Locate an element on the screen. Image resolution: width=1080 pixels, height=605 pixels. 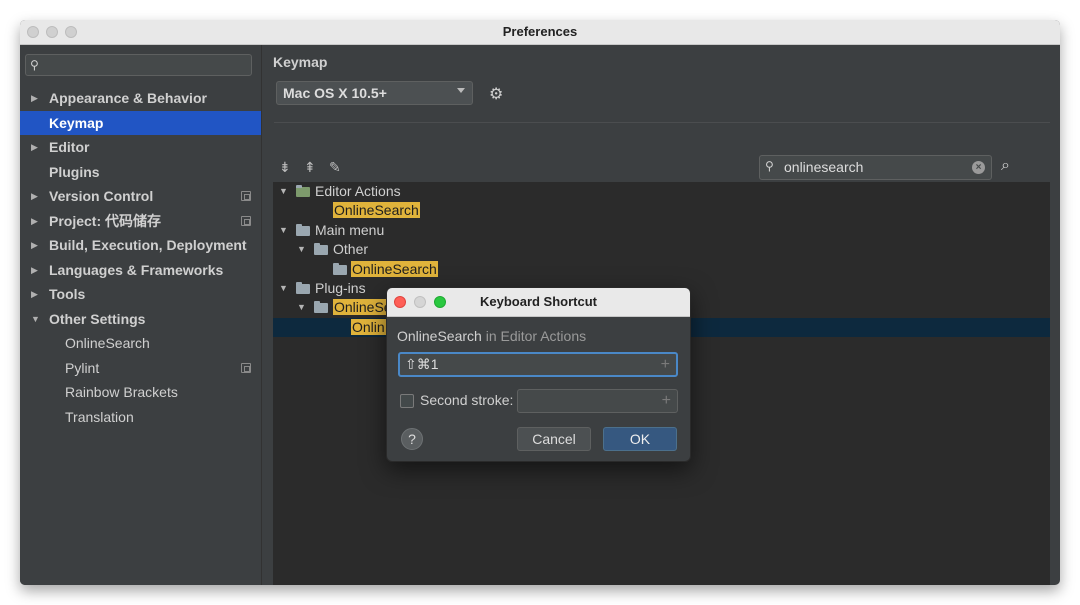
sidebar-item-appearance-behavior: ▶ Appearance & Behavior is located at coordinates (140, 98).